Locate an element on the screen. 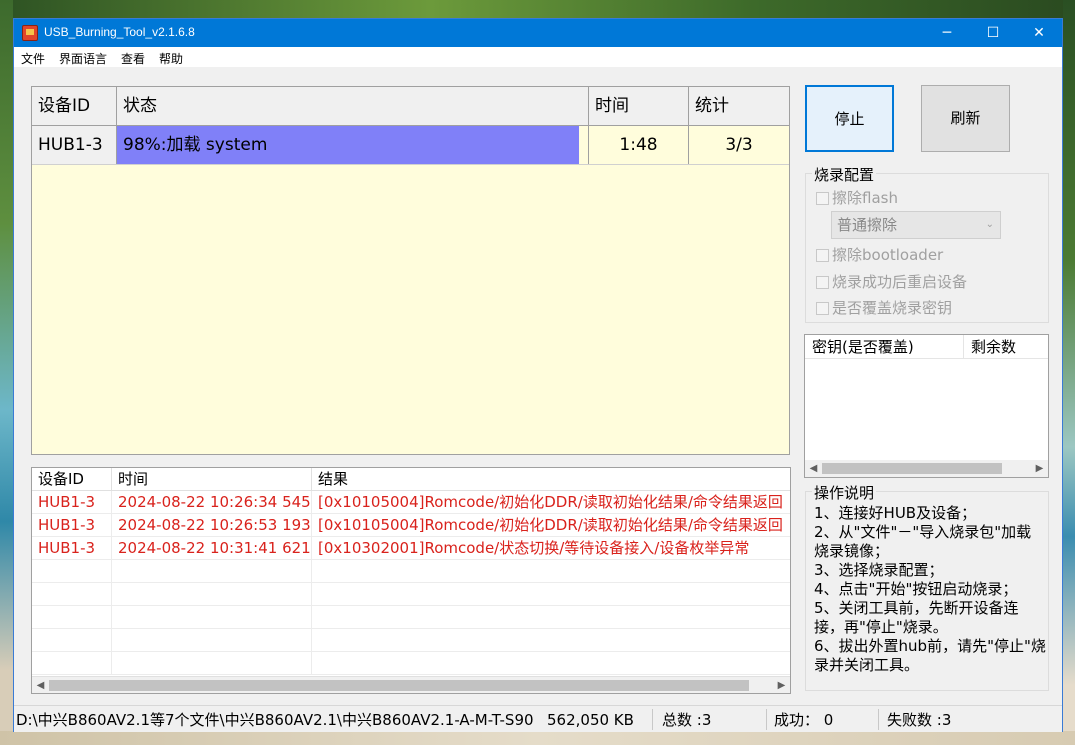 The image size is (1075, 745). log-horizontal-scrollbar: ◀ ▶ is located at coordinates (411, 684).